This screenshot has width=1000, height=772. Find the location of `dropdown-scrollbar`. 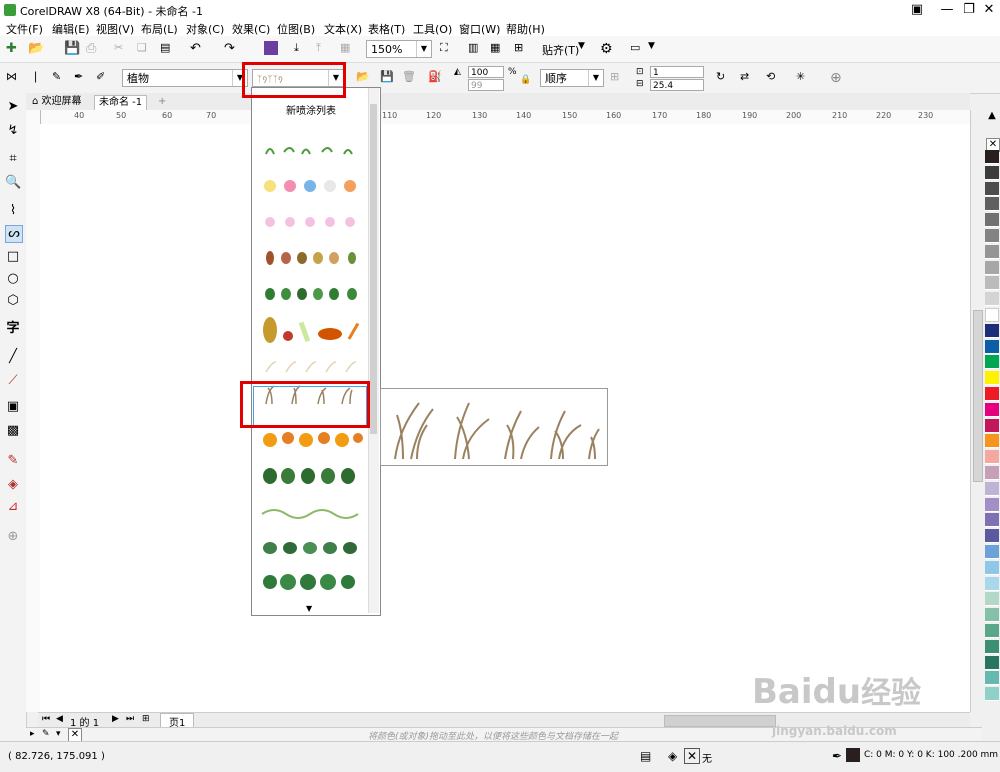

dropdown-scrollbar is located at coordinates (373, 350).